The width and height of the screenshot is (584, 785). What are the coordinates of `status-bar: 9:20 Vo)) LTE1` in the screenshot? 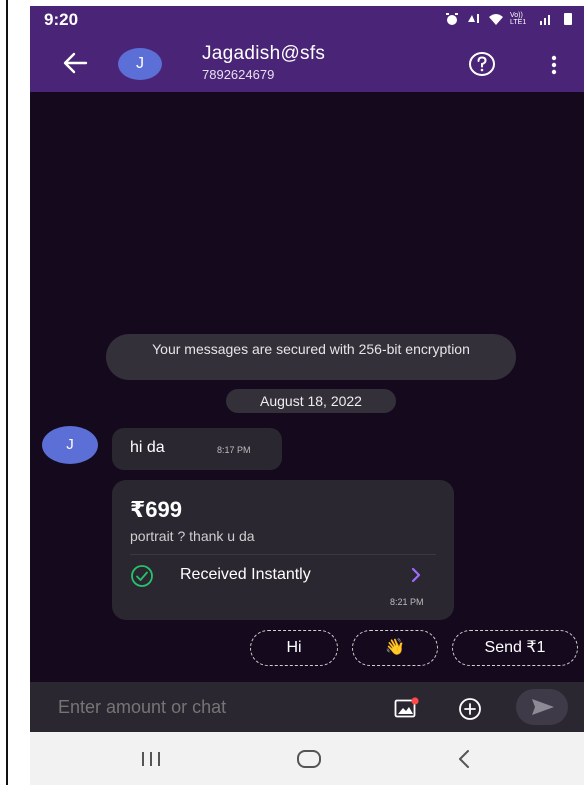 It's located at (307, 20).